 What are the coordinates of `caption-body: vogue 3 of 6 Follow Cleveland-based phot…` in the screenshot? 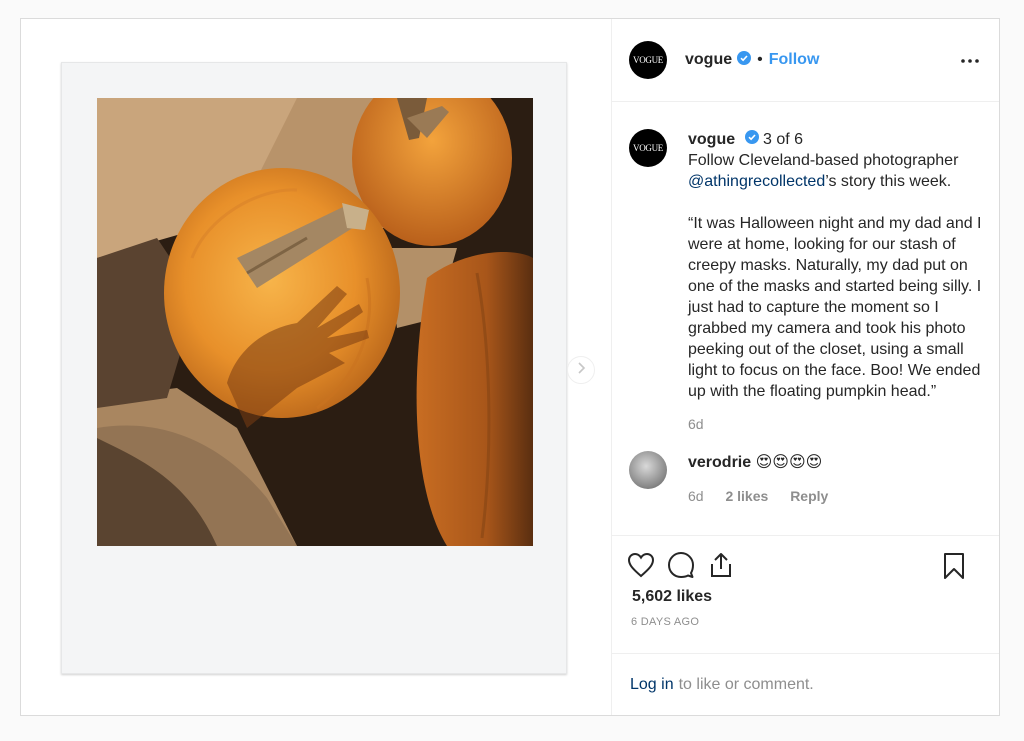 It's located at (838, 282).